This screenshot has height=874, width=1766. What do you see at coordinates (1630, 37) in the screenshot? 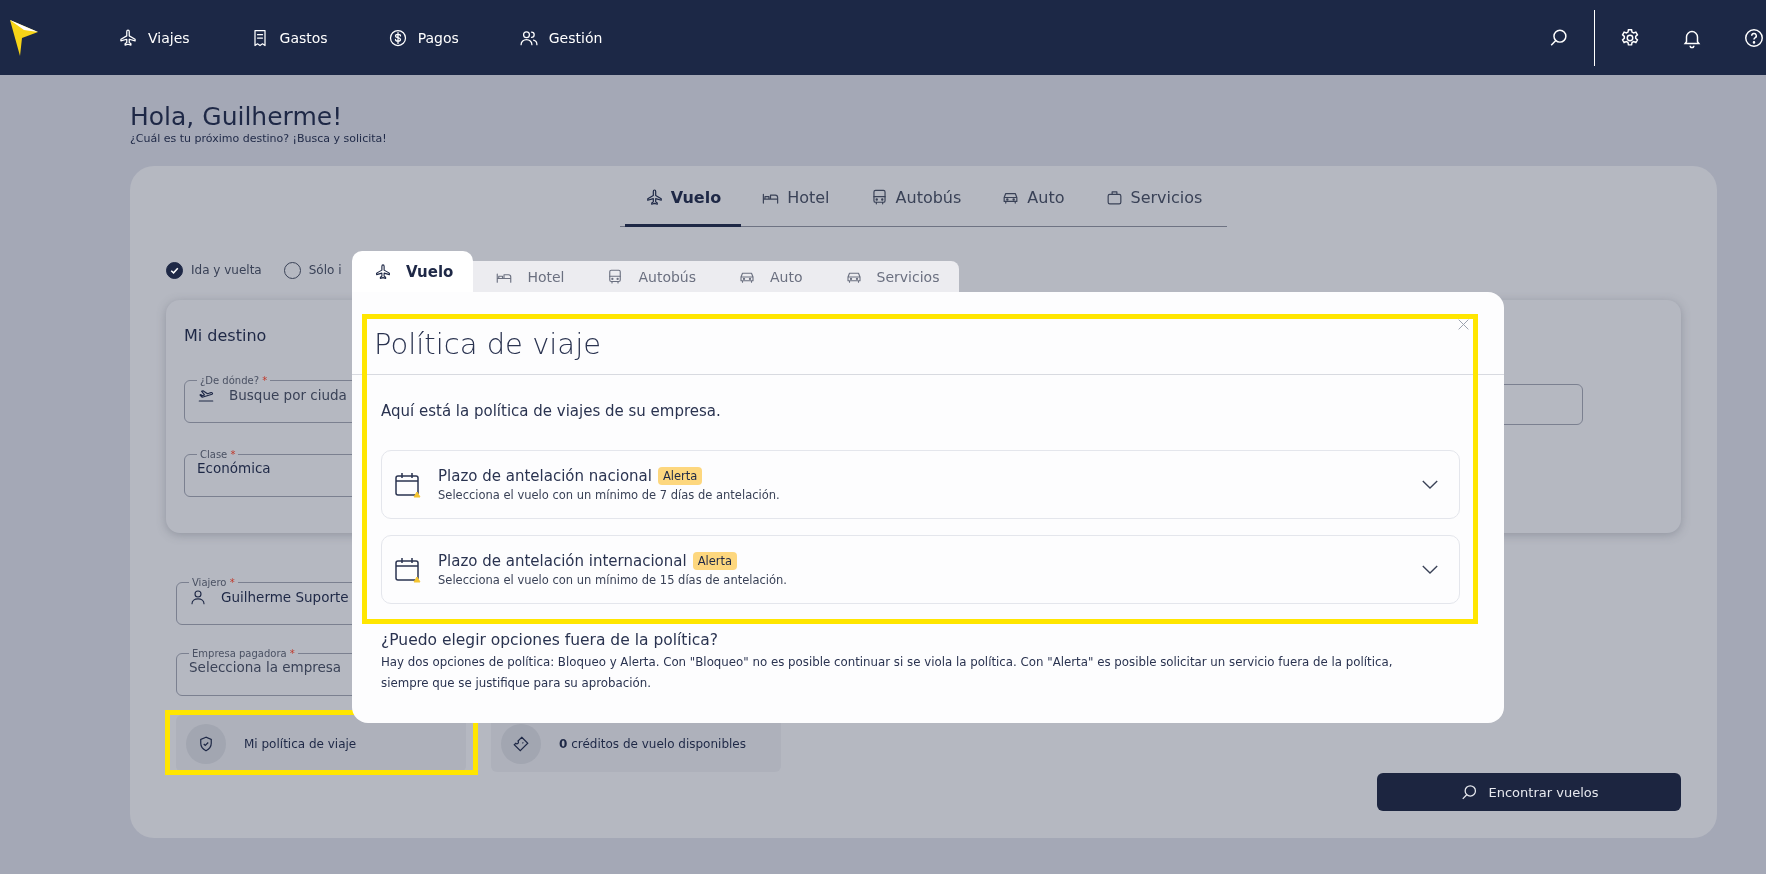
I see `settings-icon` at bounding box center [1630, 37].